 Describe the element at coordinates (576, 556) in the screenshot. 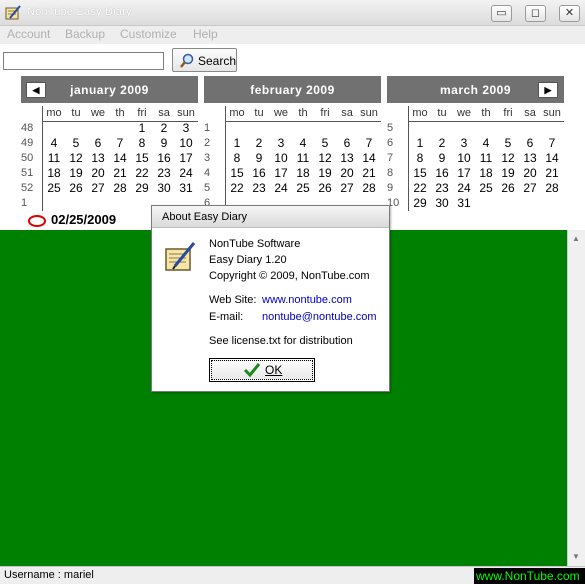

I see `scroll-down-icon: ▼` at that location.